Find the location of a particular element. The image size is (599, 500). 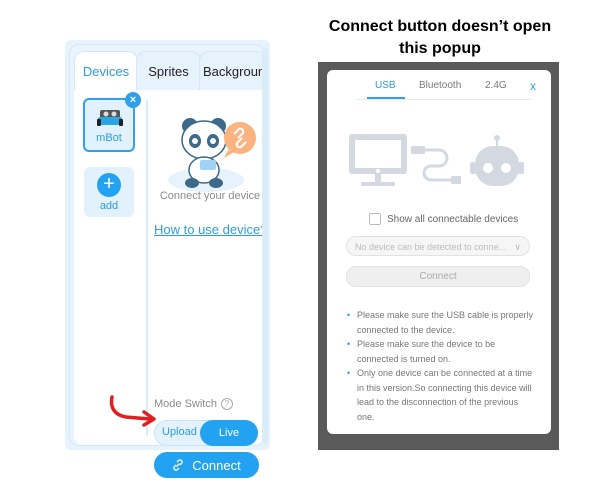

question-icon: ? is located at coordinates (226, 404).